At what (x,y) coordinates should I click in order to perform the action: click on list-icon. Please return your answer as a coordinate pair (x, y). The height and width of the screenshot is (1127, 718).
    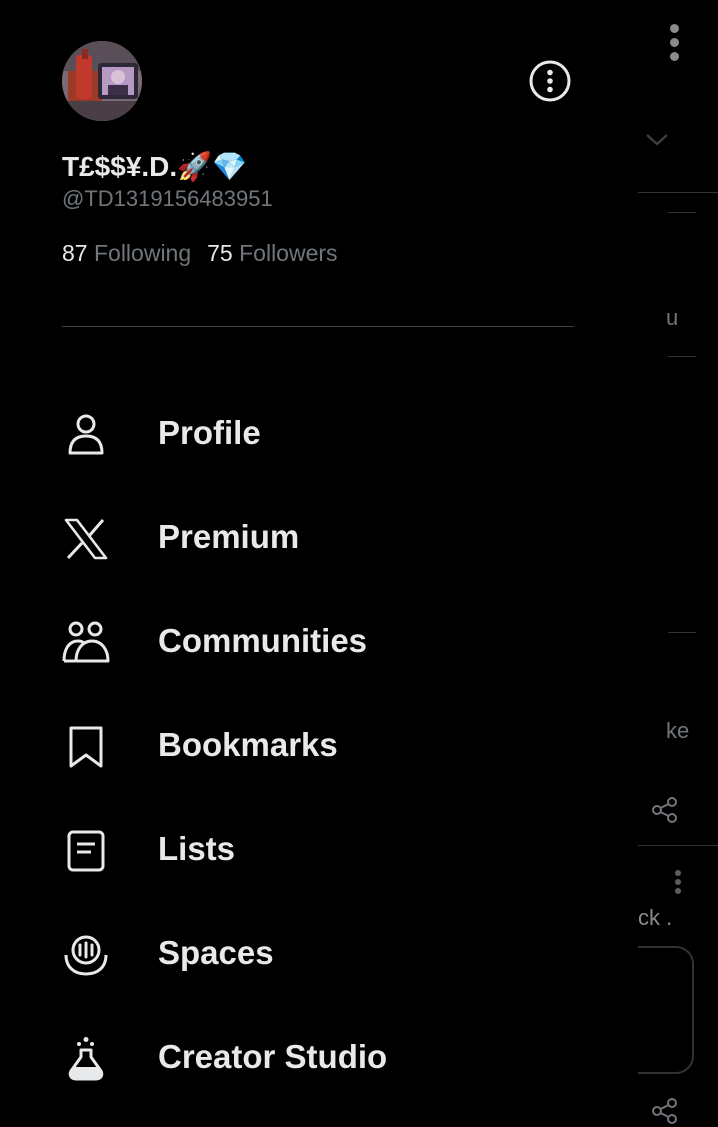
    Looking at the image, I should click on (86, 851).